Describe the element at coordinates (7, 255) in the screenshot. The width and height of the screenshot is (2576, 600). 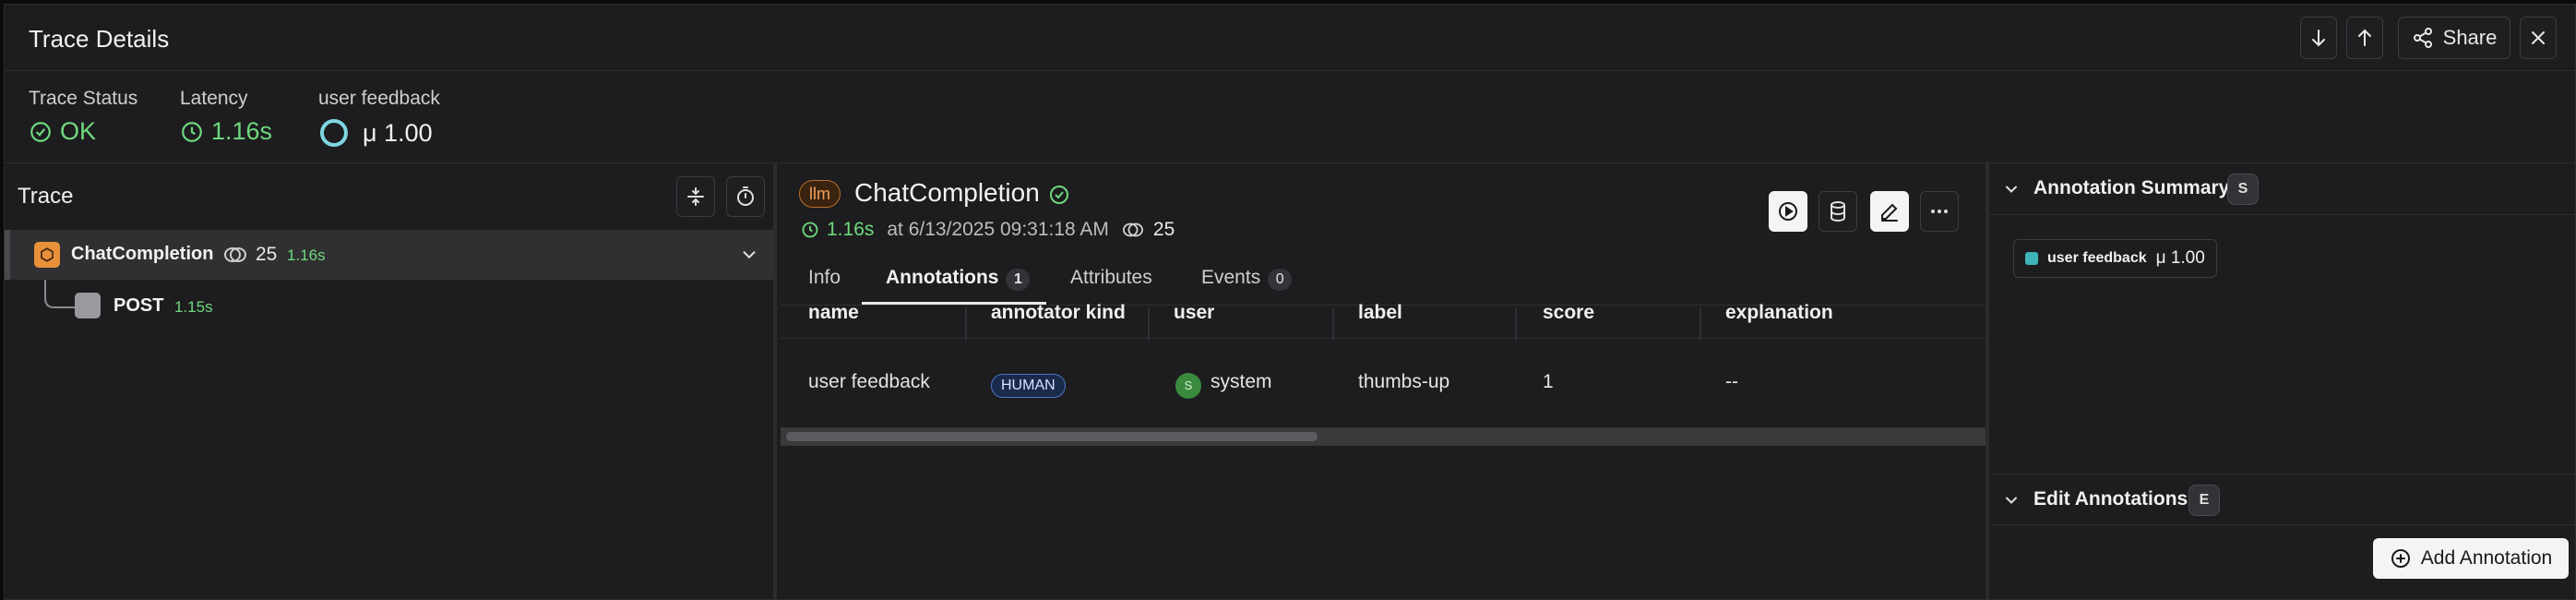
I see `selected-indicator` at that location.